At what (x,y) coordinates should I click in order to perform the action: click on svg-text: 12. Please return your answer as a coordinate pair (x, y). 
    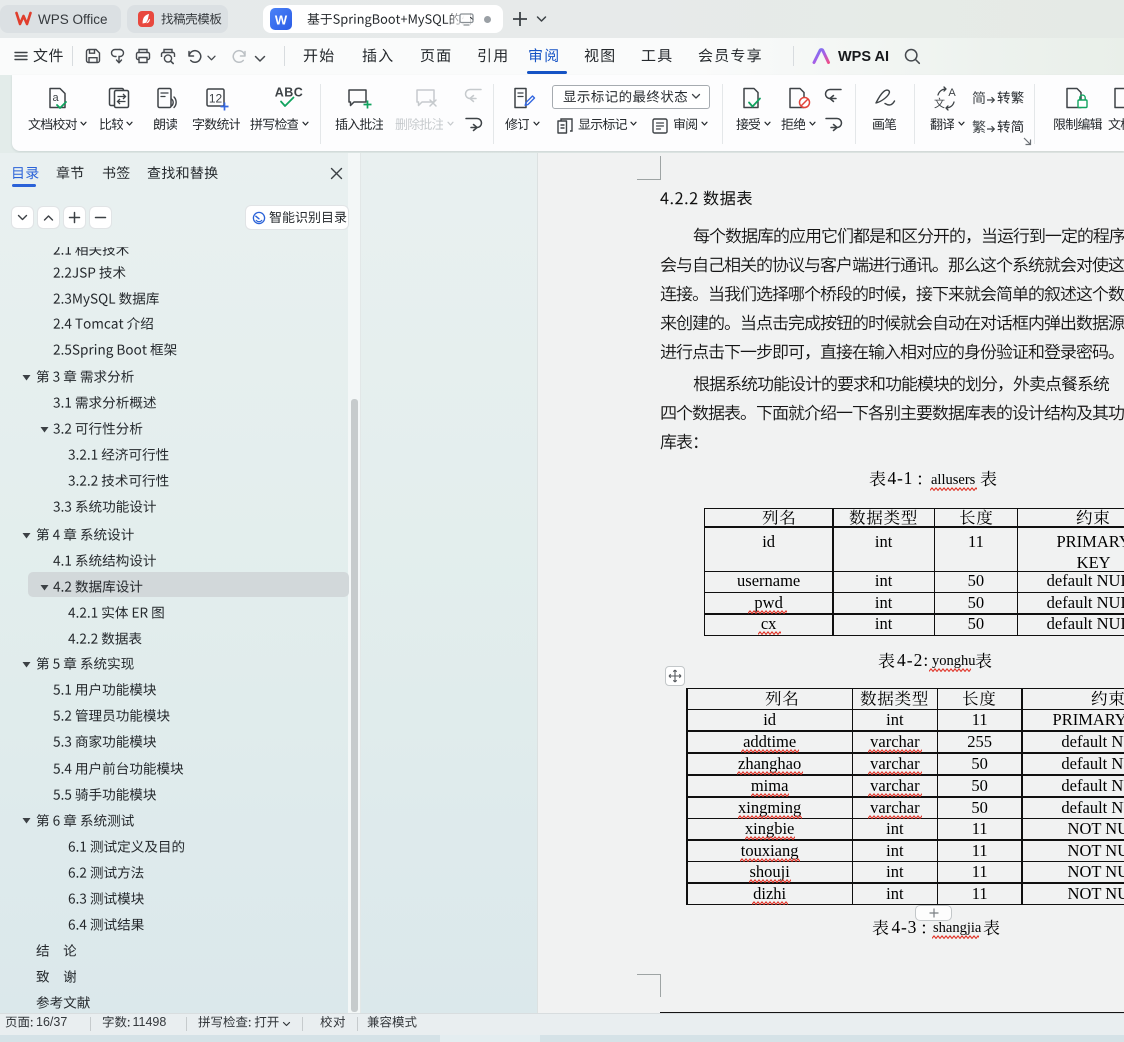
    Looking at the image, I should click on (216, 99).